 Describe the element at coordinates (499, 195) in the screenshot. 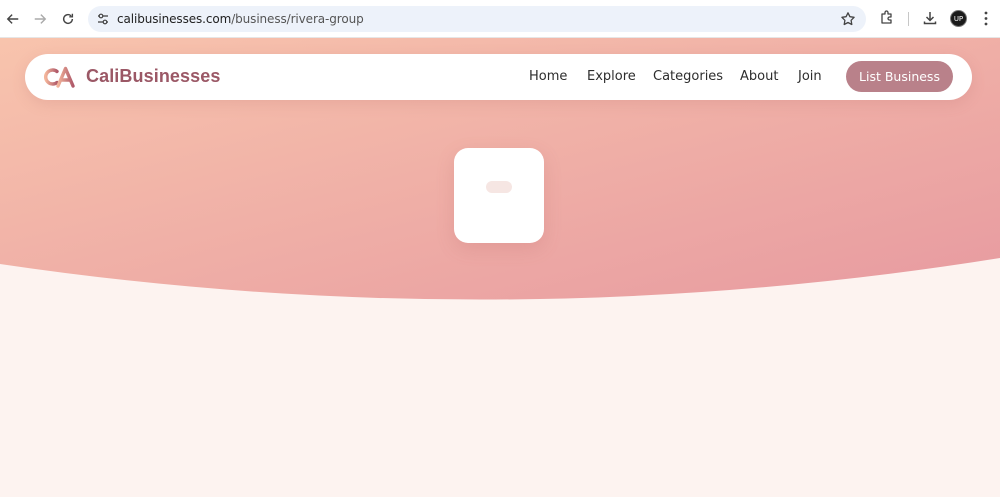

I see `business-logo-card` at that location.